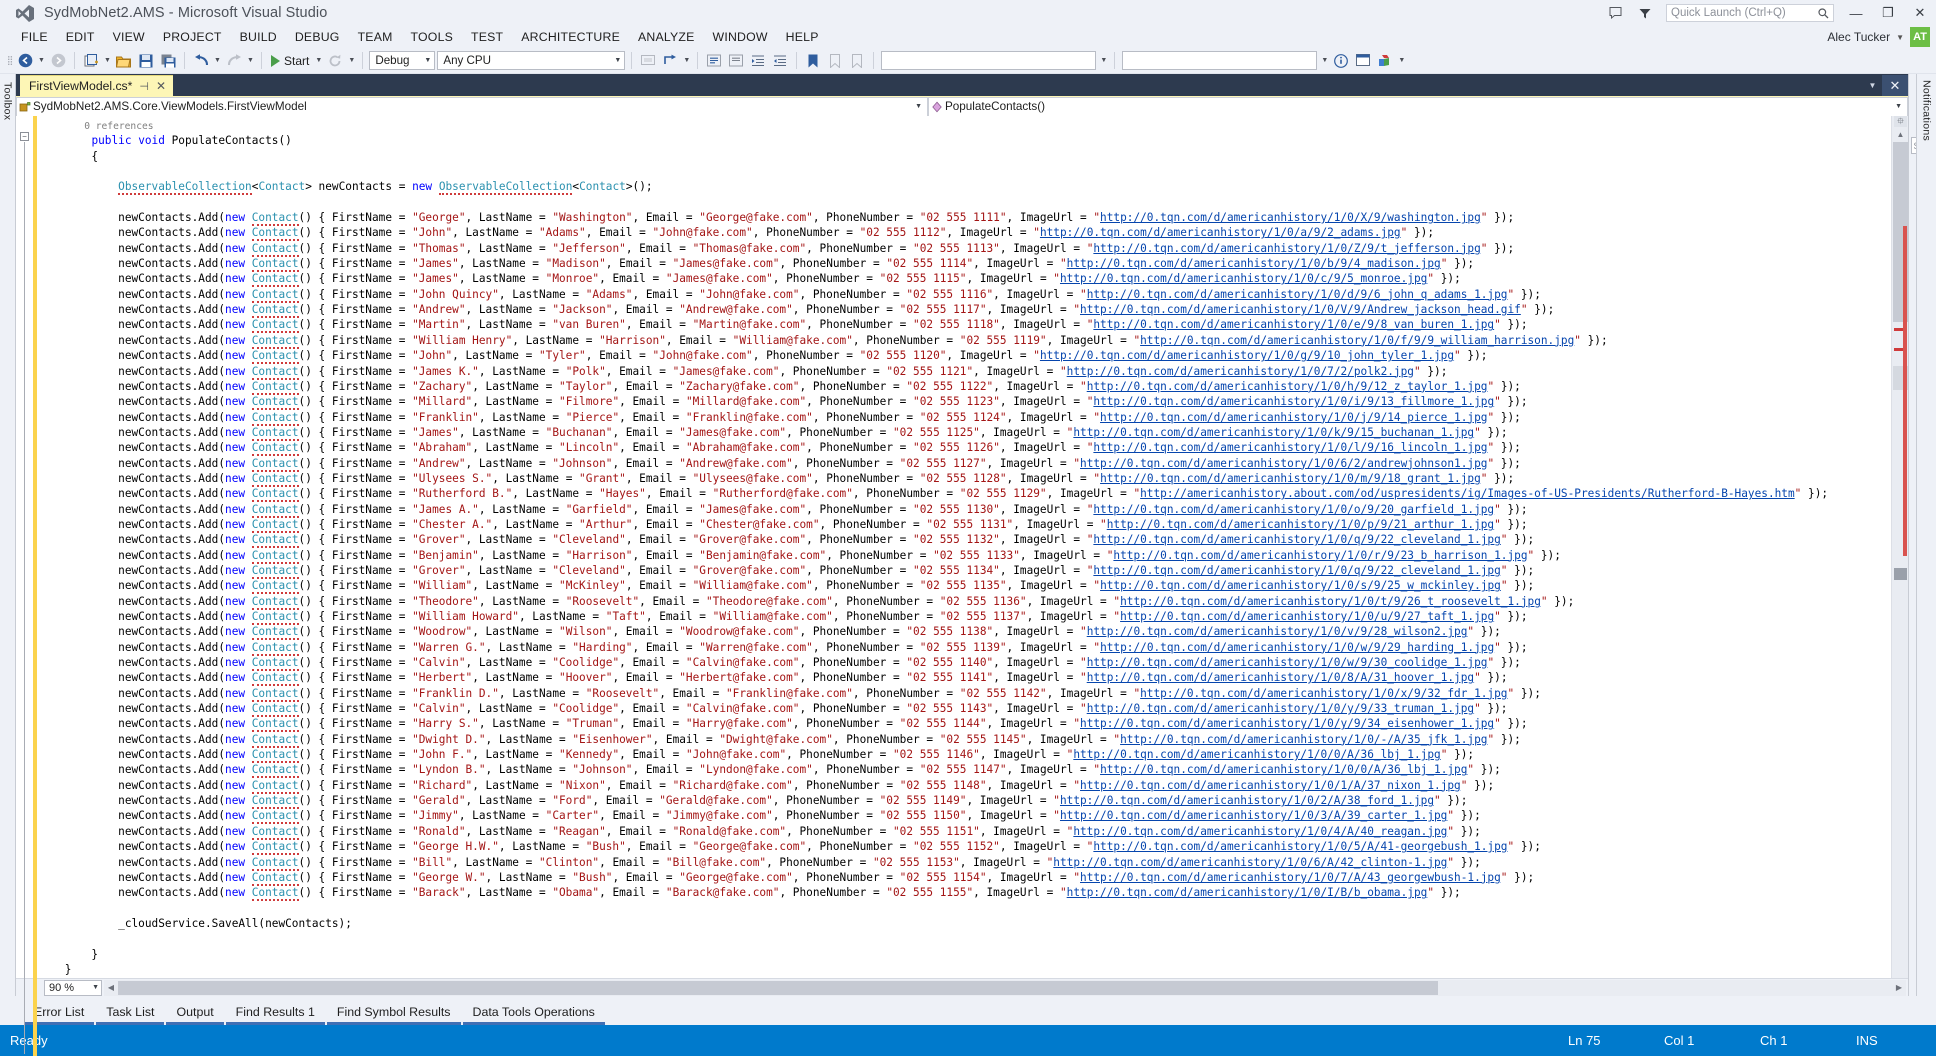  What do you see at coordinates (107, 61) in the screenshot?
I see `new-project-dropdown-icon: ▼` at bounding box center [107, 61].